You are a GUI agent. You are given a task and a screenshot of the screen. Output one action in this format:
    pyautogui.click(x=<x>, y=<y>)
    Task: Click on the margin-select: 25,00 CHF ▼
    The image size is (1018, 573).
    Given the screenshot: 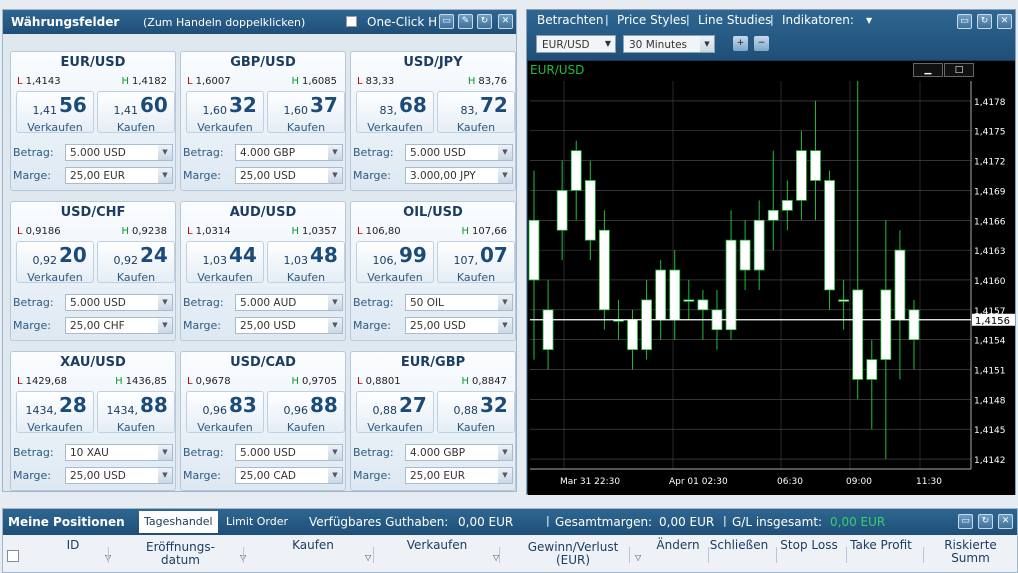 What is the action you would take?
    pyautogui.click(x=119, y=325)
    